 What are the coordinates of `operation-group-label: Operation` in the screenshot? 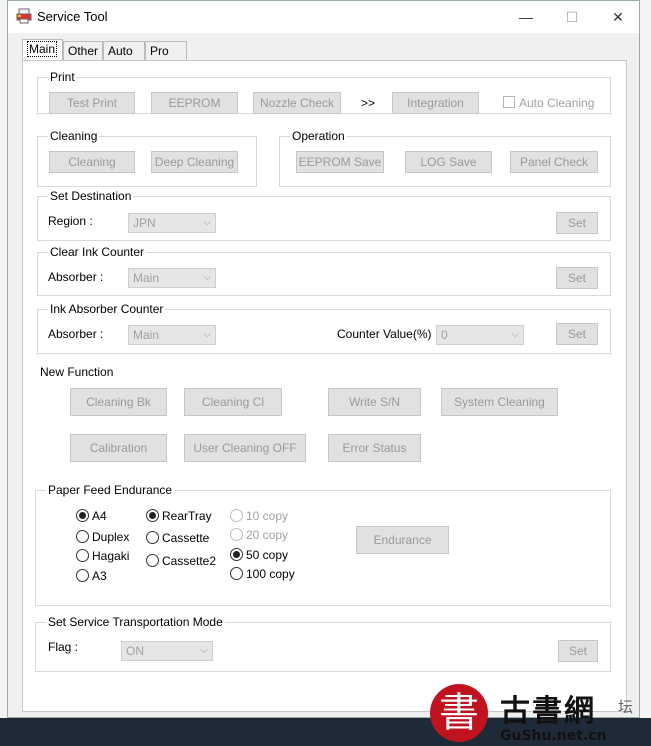 It's located at (318, 136).